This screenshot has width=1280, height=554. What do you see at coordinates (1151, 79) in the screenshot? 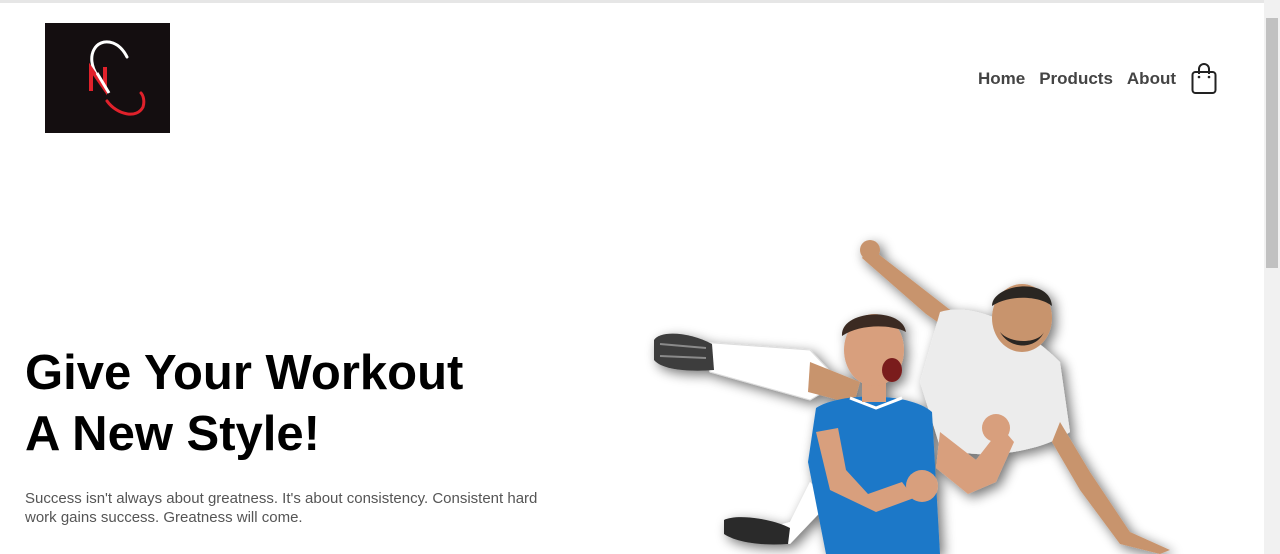
I see `nav-about-link: About` at bounding box center [1151, 79].